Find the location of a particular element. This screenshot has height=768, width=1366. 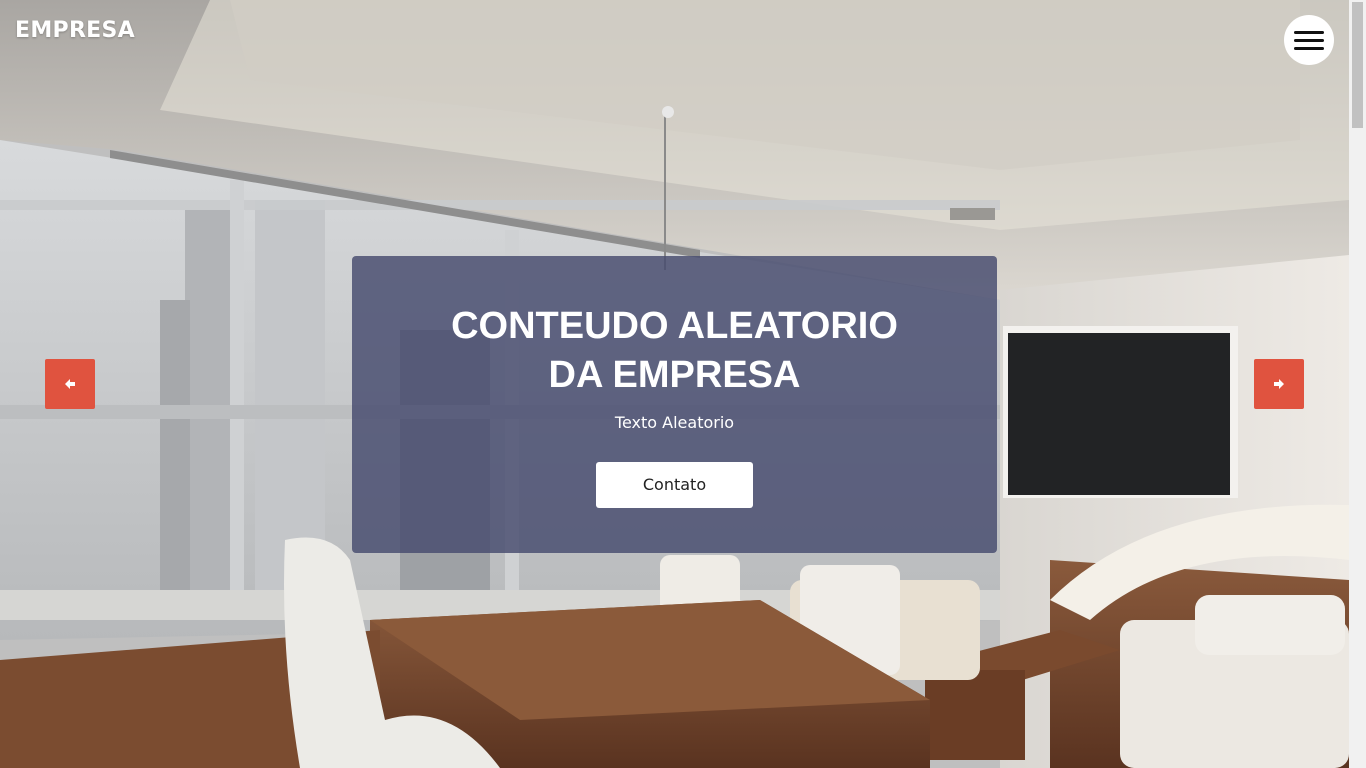

hamburger-menu-button is located at coordinates (1309, 40).